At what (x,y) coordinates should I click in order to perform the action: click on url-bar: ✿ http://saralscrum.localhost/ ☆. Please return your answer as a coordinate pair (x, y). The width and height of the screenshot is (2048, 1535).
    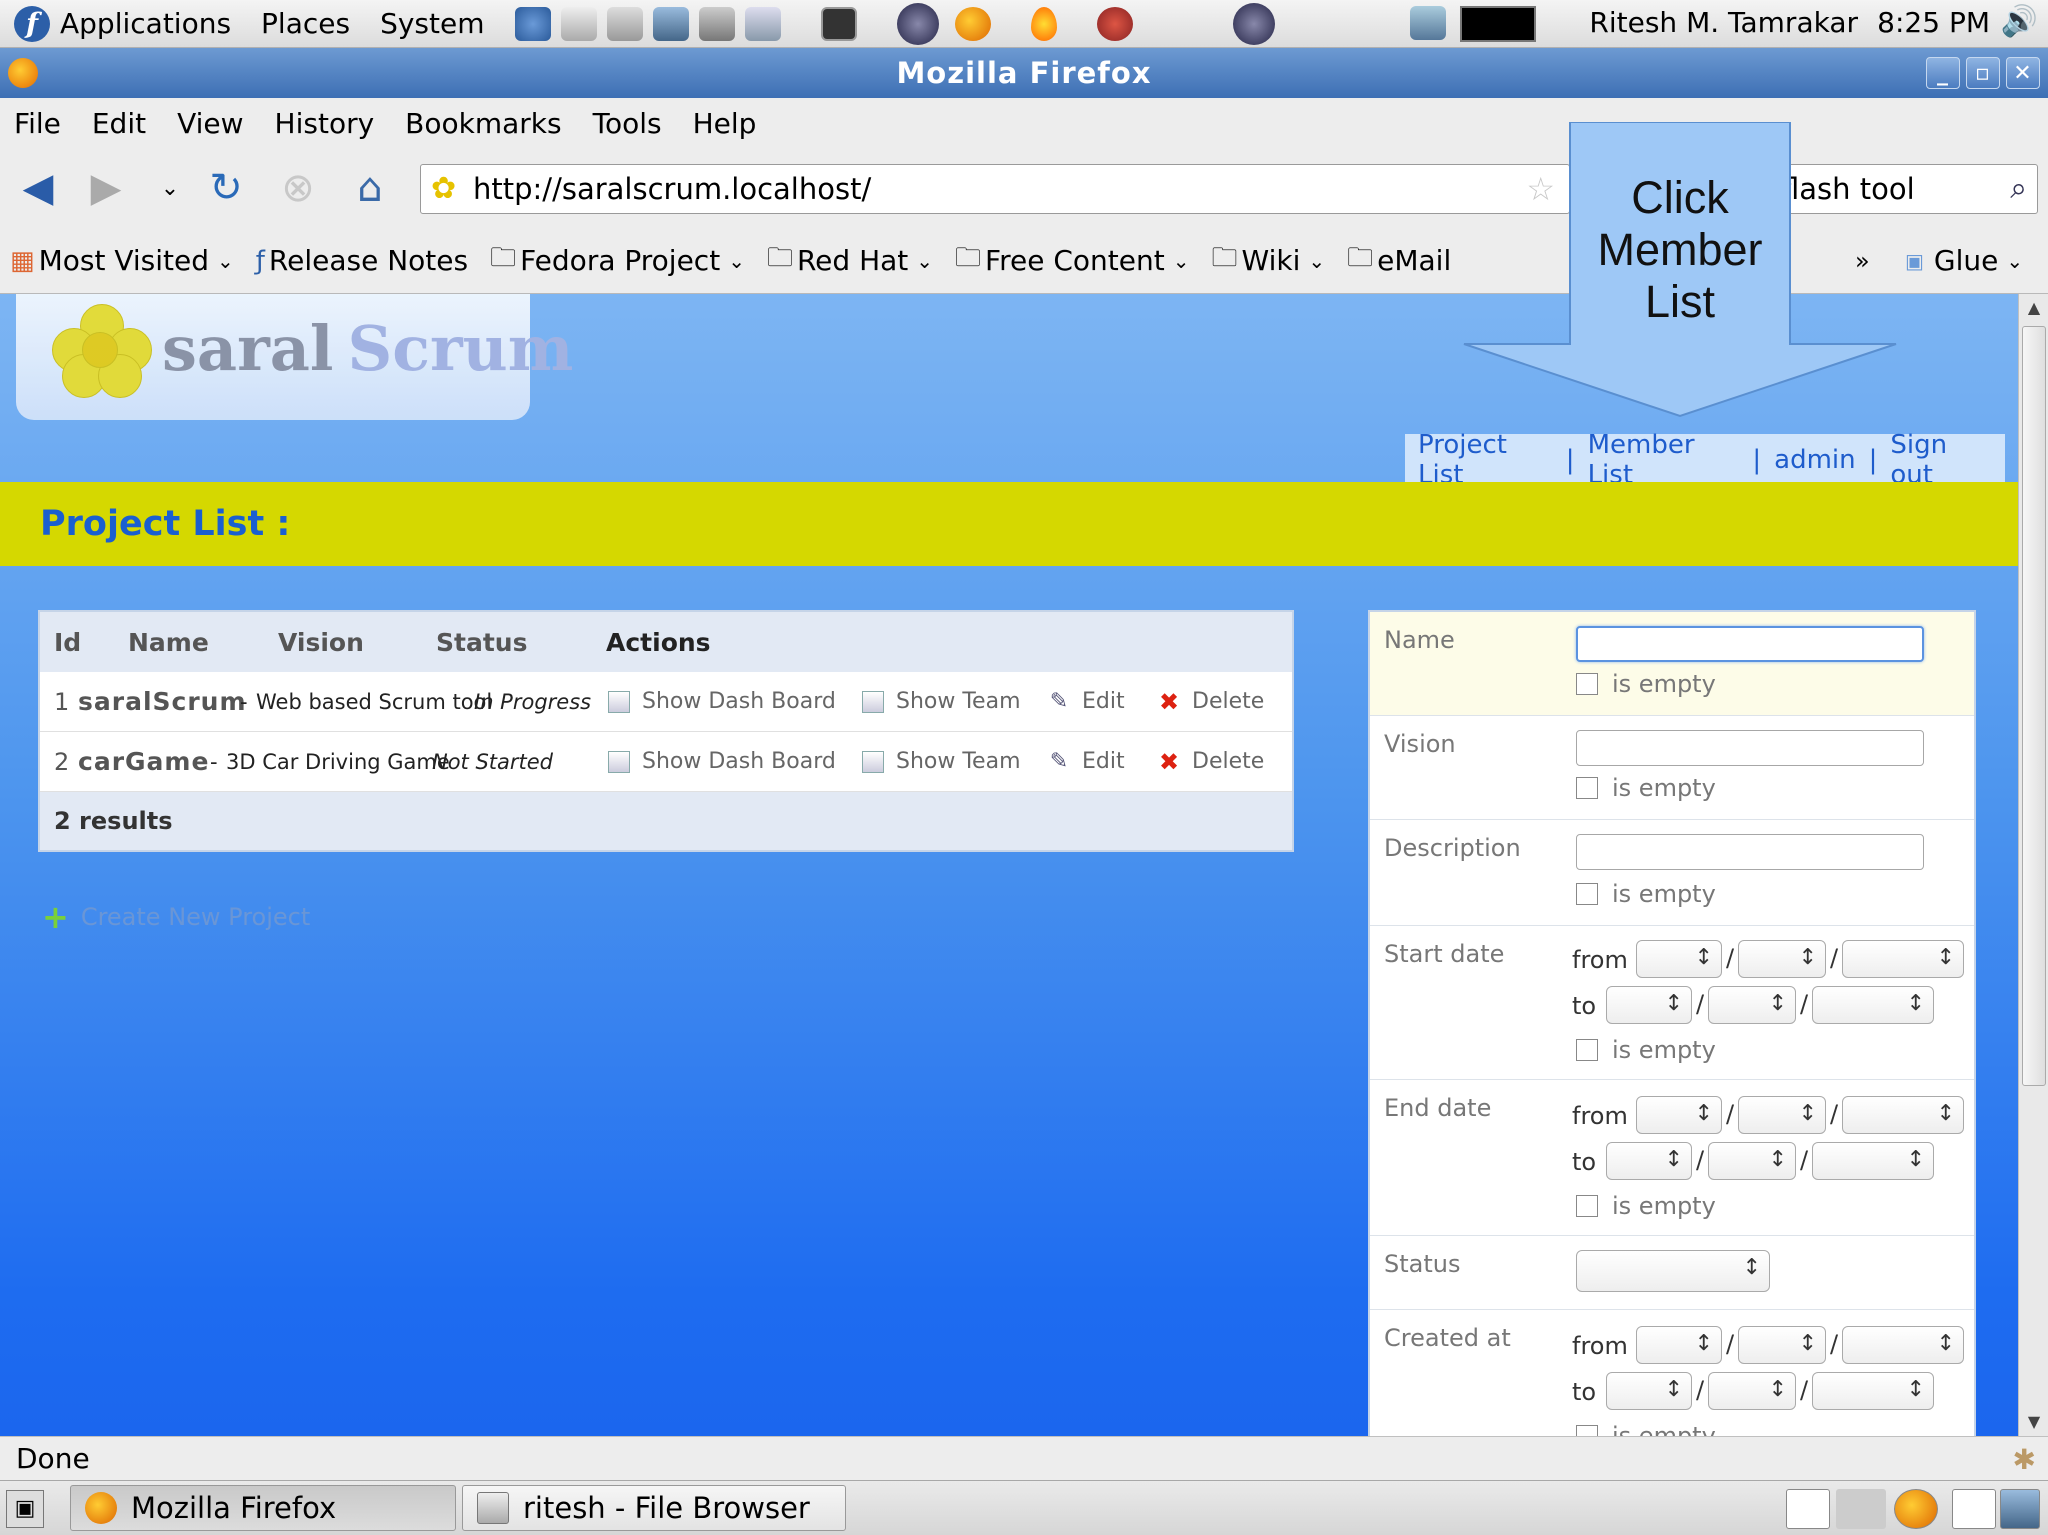
    Looking at the image, I should click on (995, 189).